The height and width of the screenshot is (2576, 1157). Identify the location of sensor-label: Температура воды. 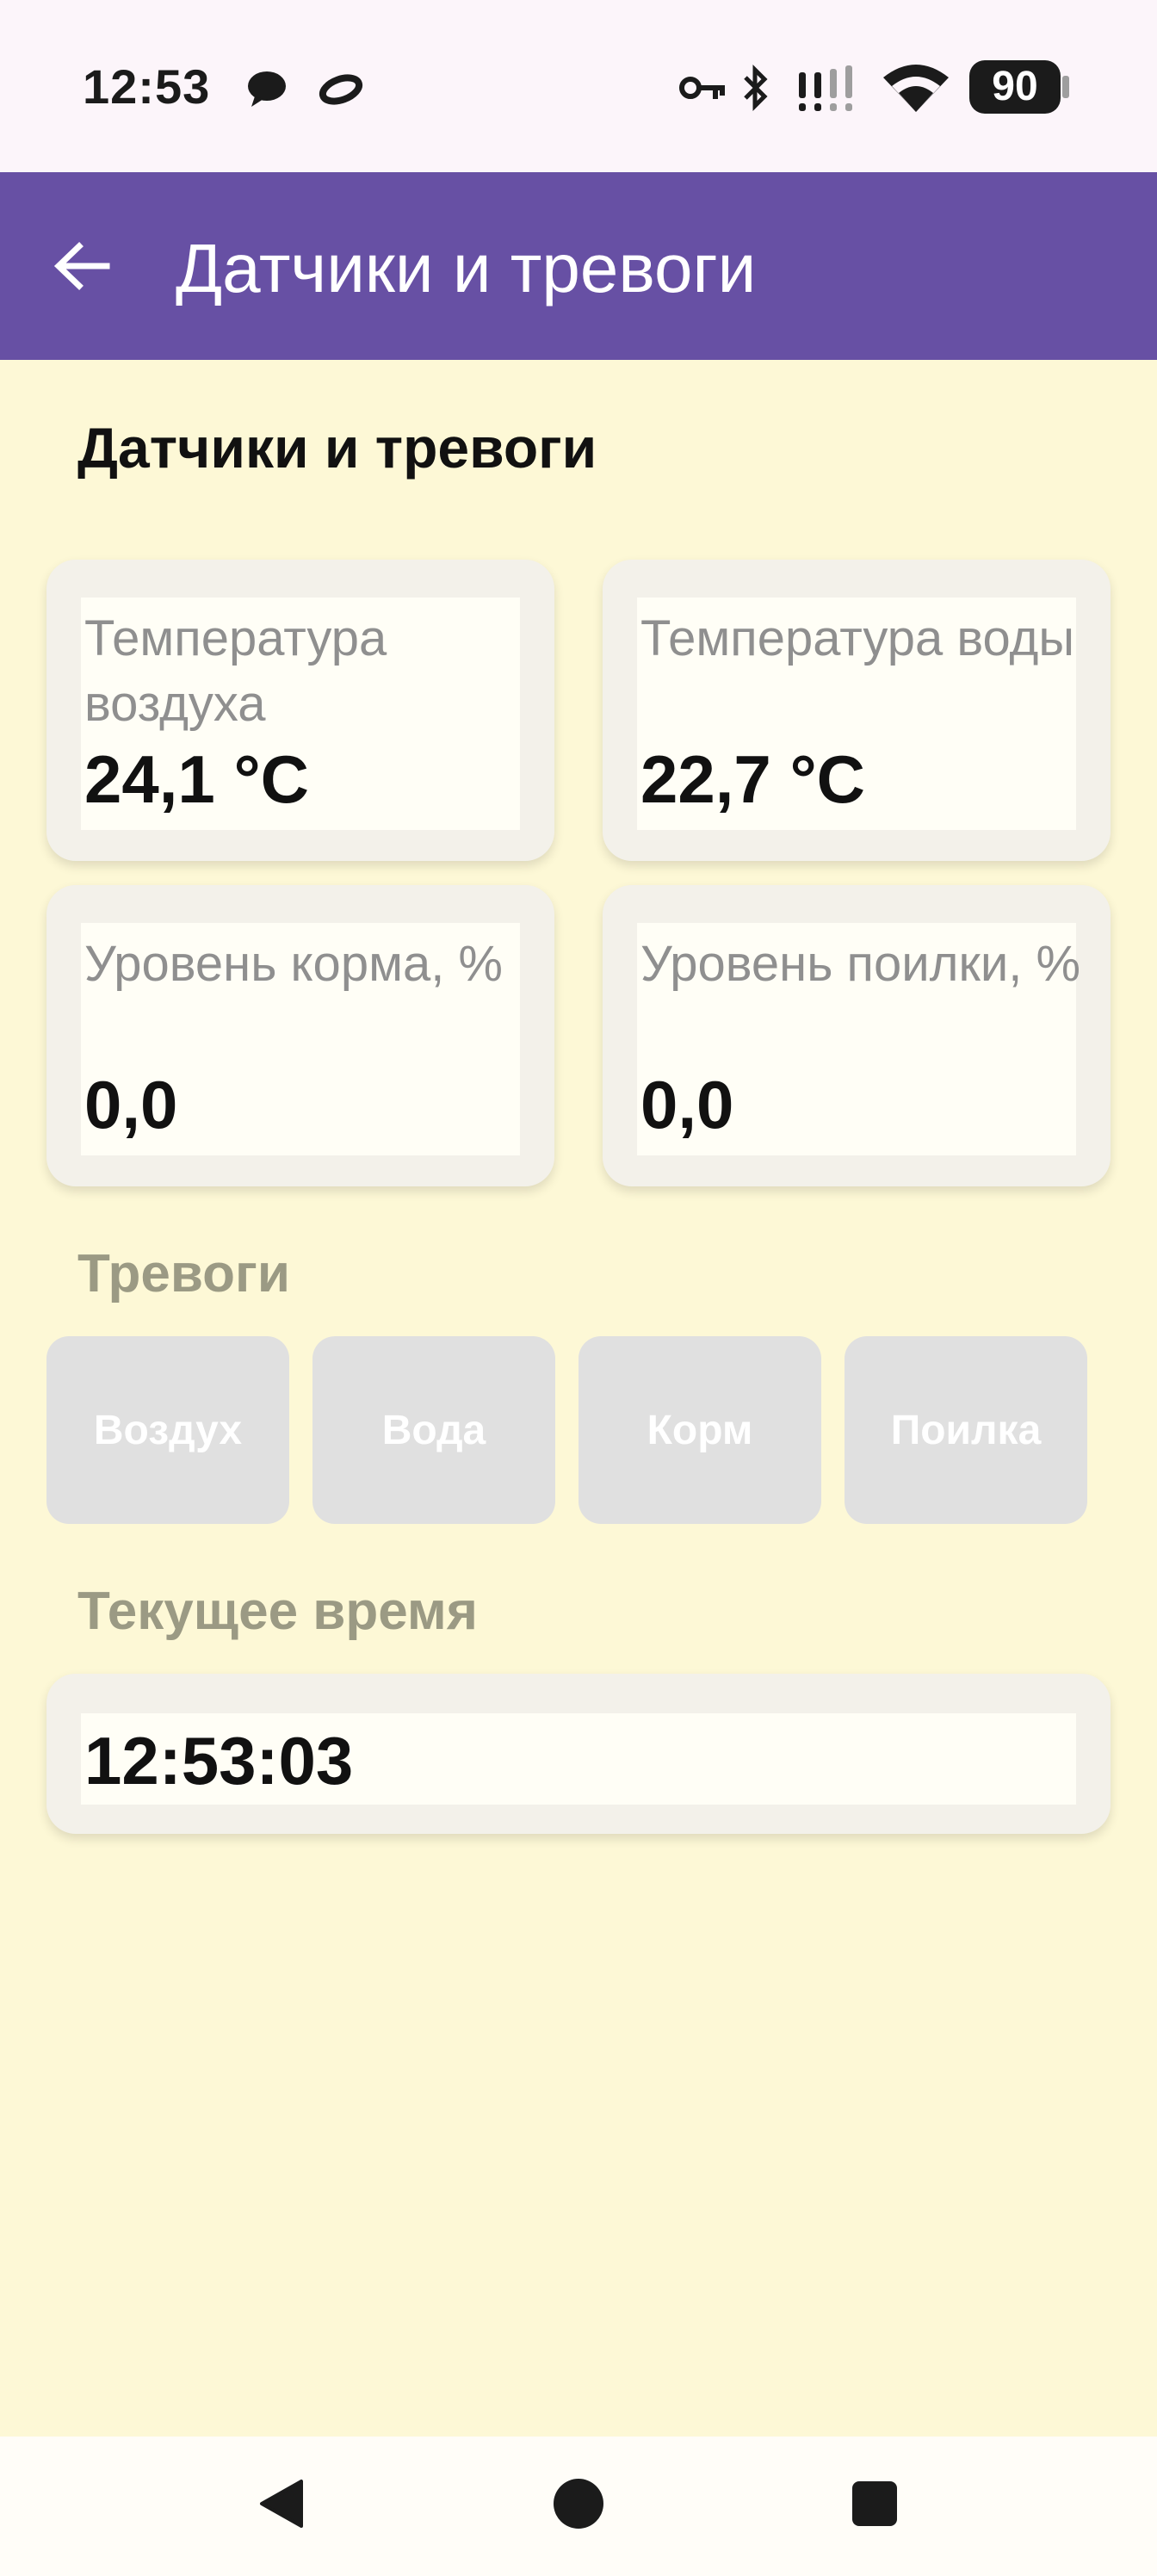
(857, 638).